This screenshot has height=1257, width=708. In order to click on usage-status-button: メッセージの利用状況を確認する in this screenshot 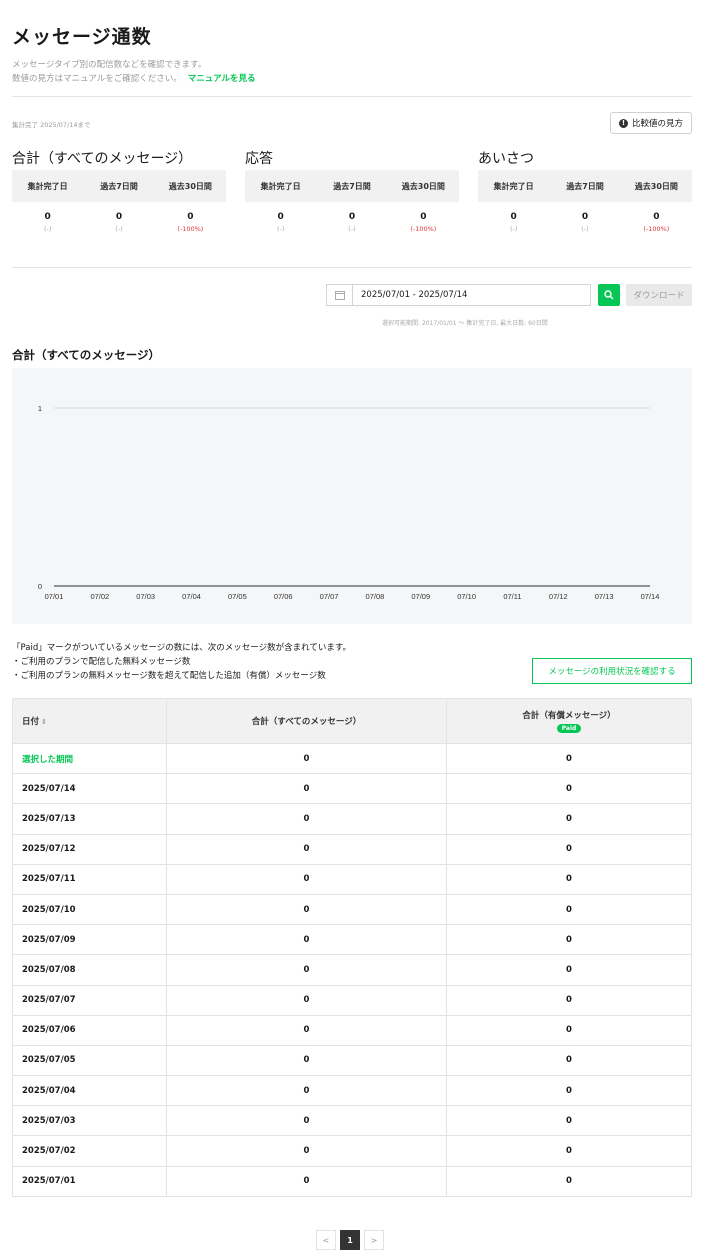, I will do `click(612, 671)`.